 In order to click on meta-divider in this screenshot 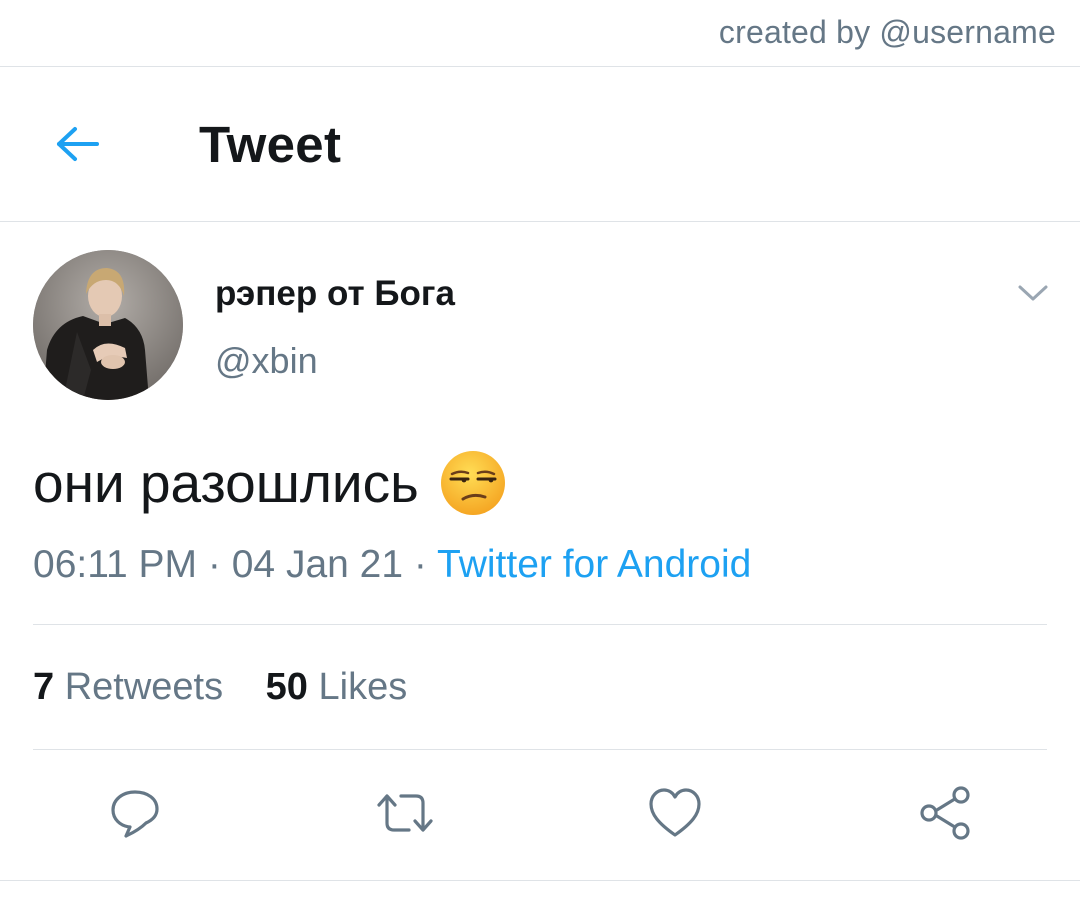, I will do `click(540, 624)`.